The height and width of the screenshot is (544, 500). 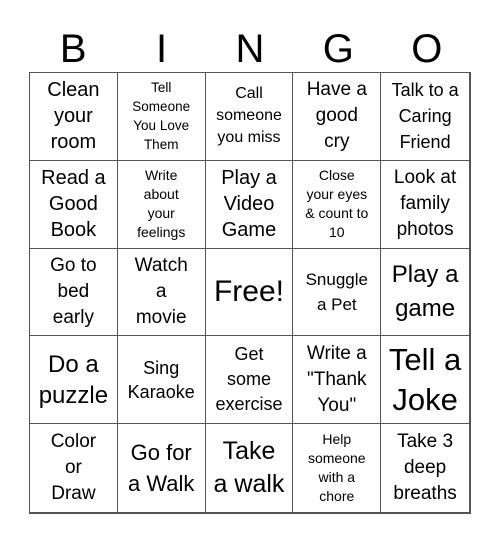 I want to click on cell-line: Take, so click(x=249, y=451).